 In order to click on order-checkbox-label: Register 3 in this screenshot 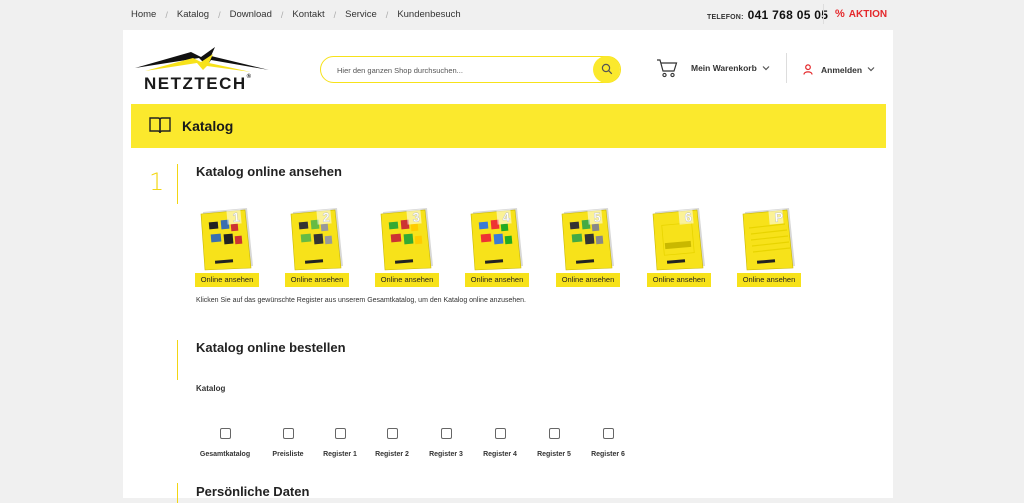, I will do `click(446, 454)`.